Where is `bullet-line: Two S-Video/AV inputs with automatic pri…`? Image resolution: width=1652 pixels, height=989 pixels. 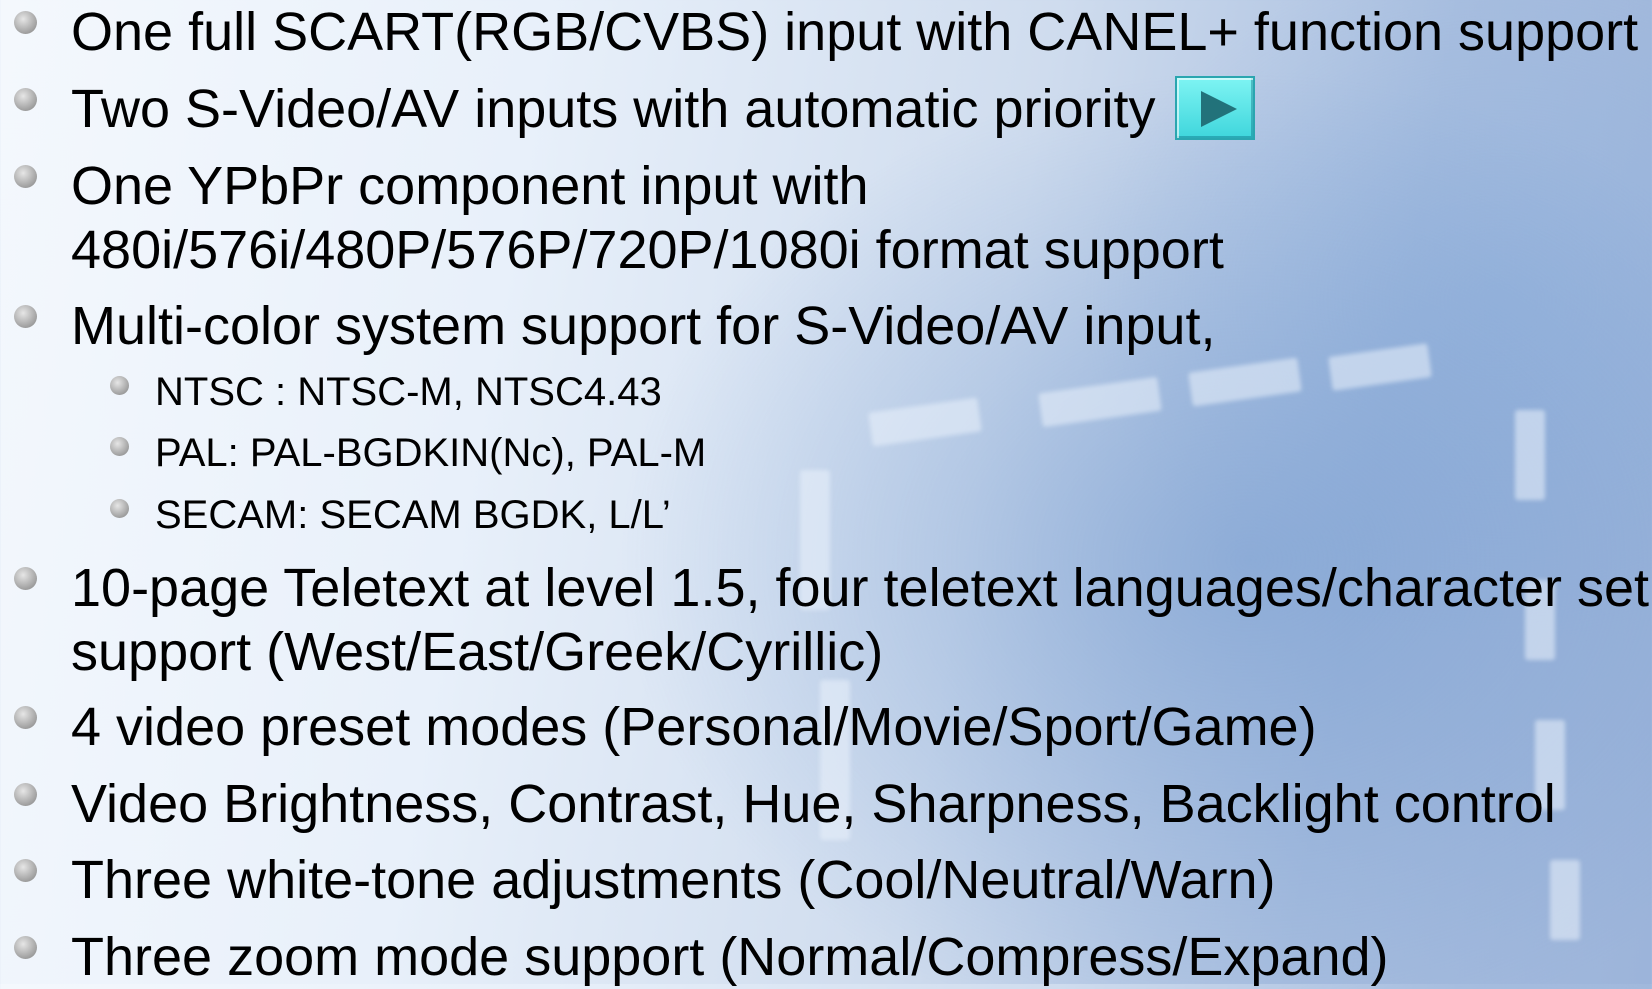
bullet-line: Two S-Video/AV inputs with automatic pri… is located at coordinates (613, 109).